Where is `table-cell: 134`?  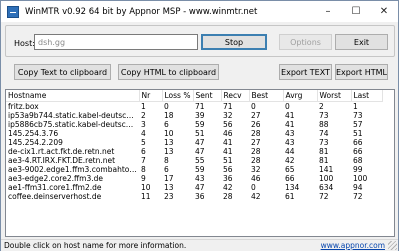
table-cell: 134 is located at coordinates (292, 187).